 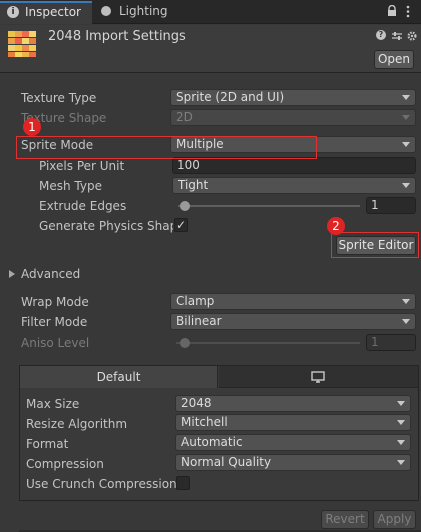 I want to click on sprite-editor-highlight, so click(x=375, y=245).